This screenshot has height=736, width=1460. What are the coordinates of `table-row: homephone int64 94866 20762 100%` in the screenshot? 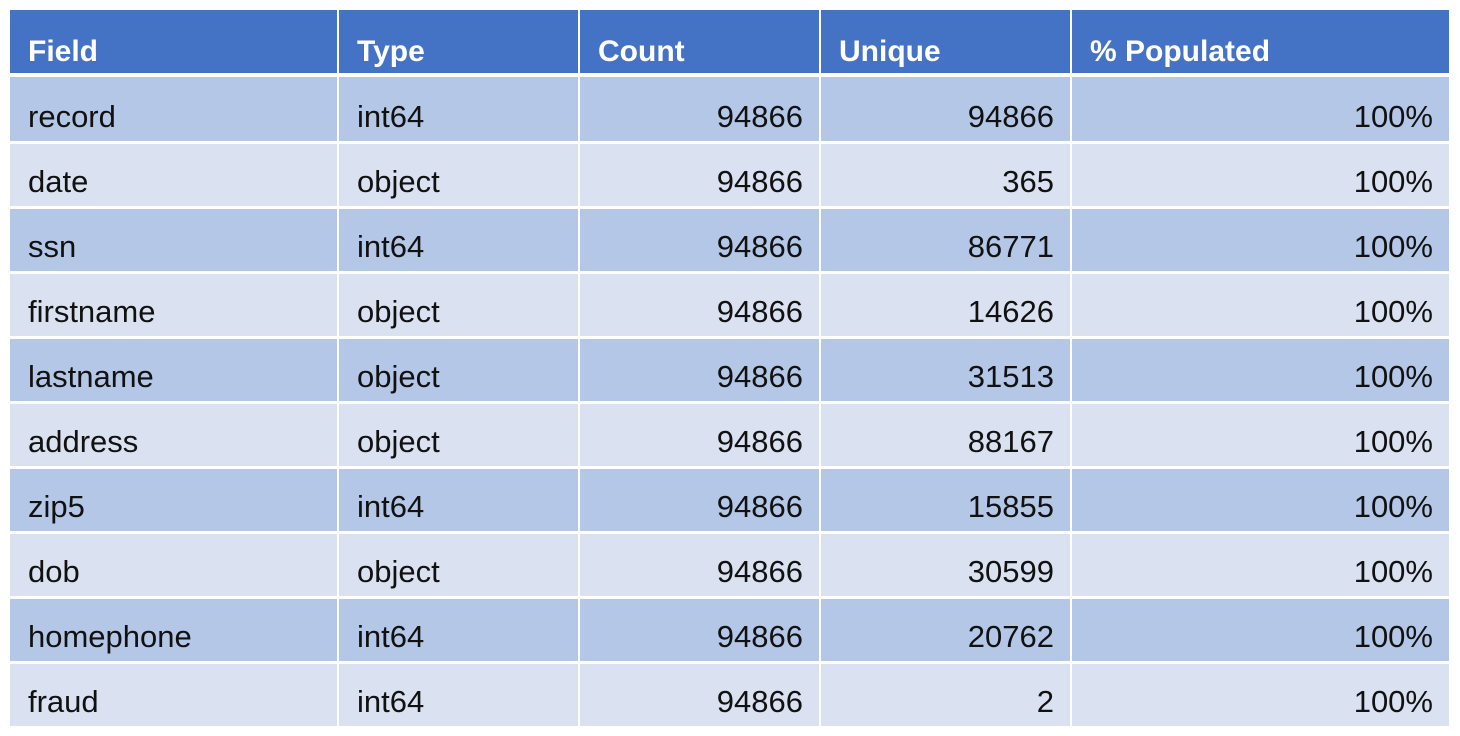 It's located at (729, 631).